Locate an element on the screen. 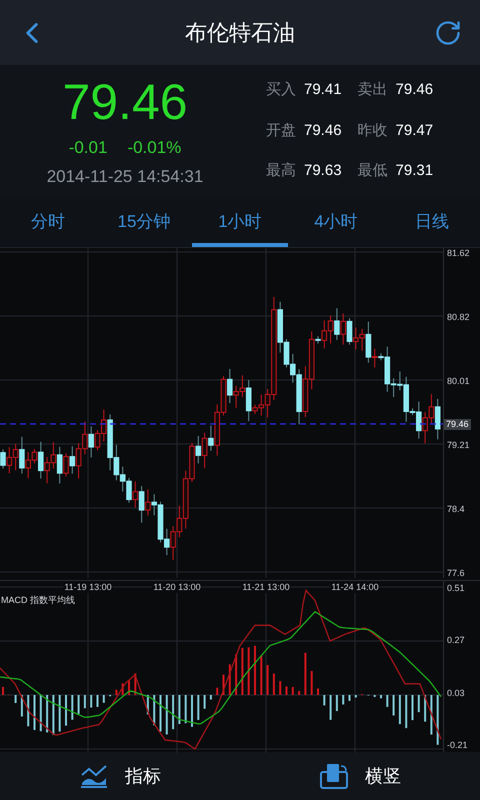 This screenshot has width=480, height=800. price-tick: 80.82 is located at coordinates (459, 317).